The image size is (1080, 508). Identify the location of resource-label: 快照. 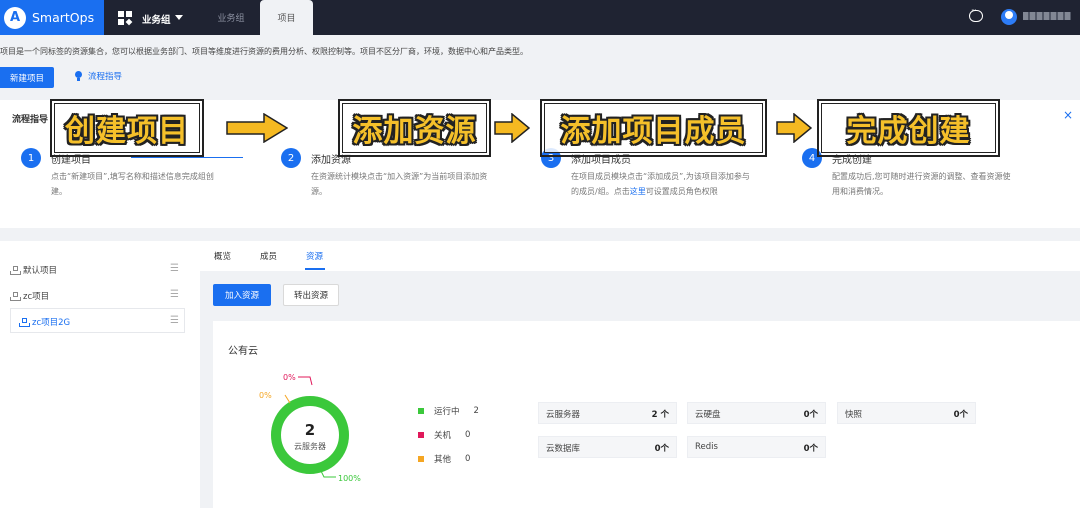
(854, 415).